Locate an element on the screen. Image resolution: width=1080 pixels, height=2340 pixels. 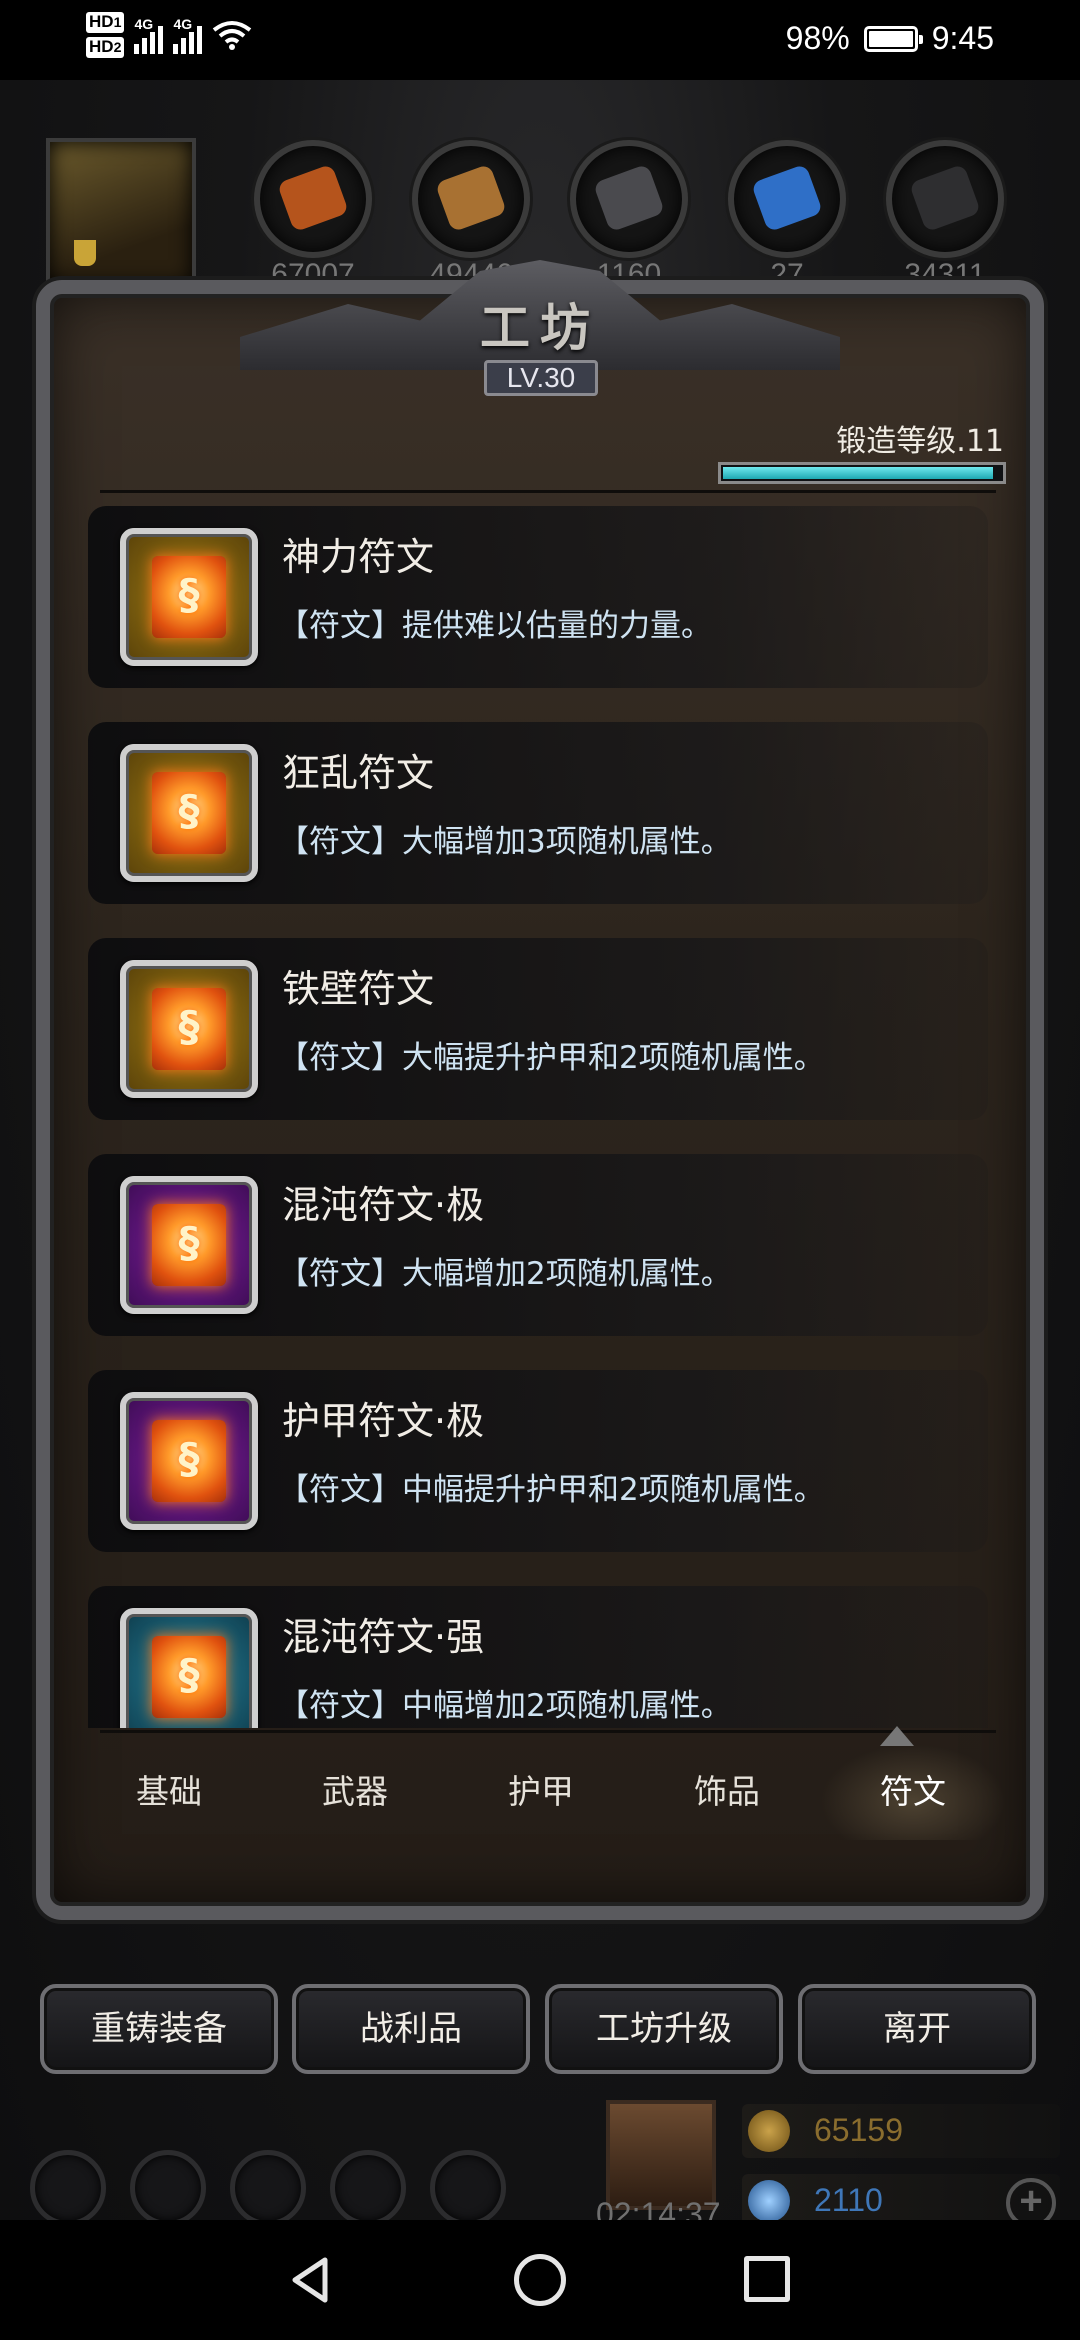
meat-resource is located at coordinates (313, 199).